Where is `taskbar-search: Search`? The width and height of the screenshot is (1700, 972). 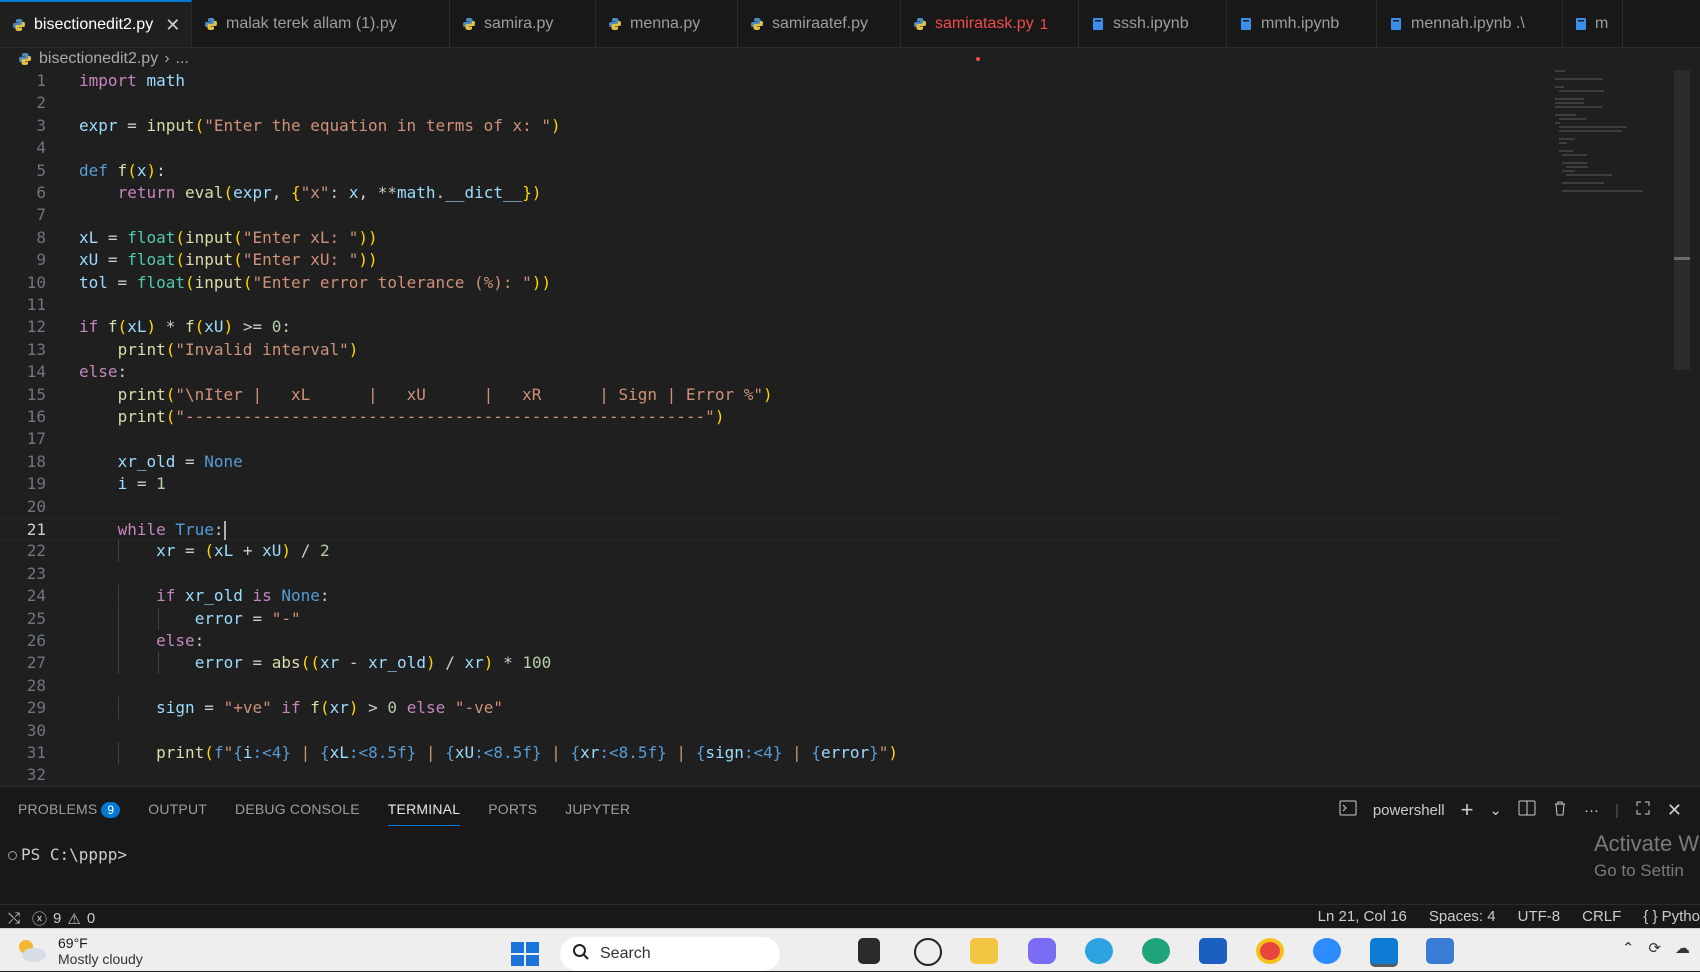 taskbar-search: Search is located at coordinates (670, 954).